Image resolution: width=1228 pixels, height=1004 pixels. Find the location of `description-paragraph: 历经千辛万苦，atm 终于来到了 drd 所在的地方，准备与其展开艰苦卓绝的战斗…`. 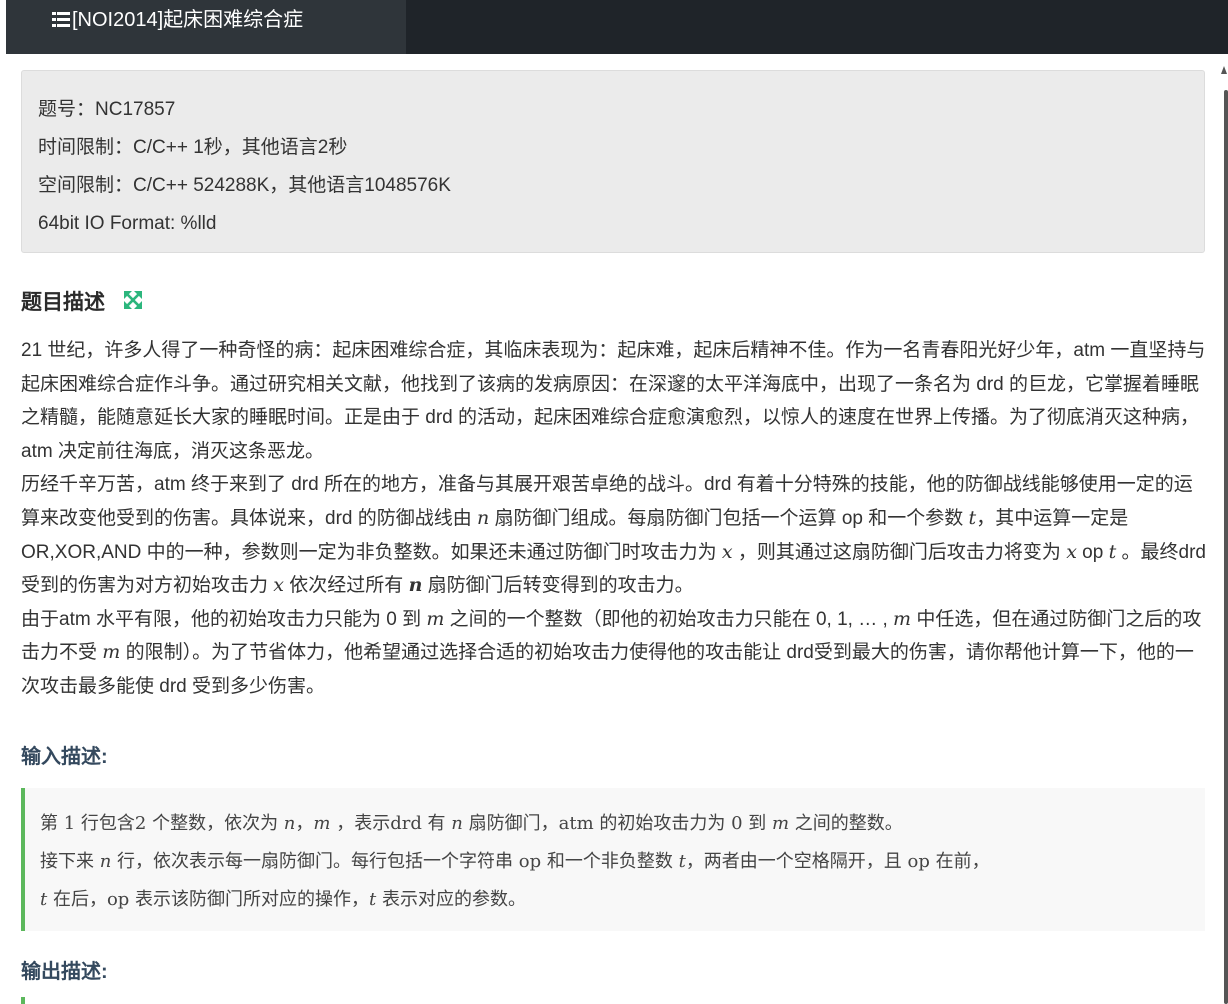

description-paragraph: 历经千辛万苦，atm 终于来到了 drd 所在的地方，准备与其展开艰苦卓绝的战斗… is located at coordinates (613, 535).